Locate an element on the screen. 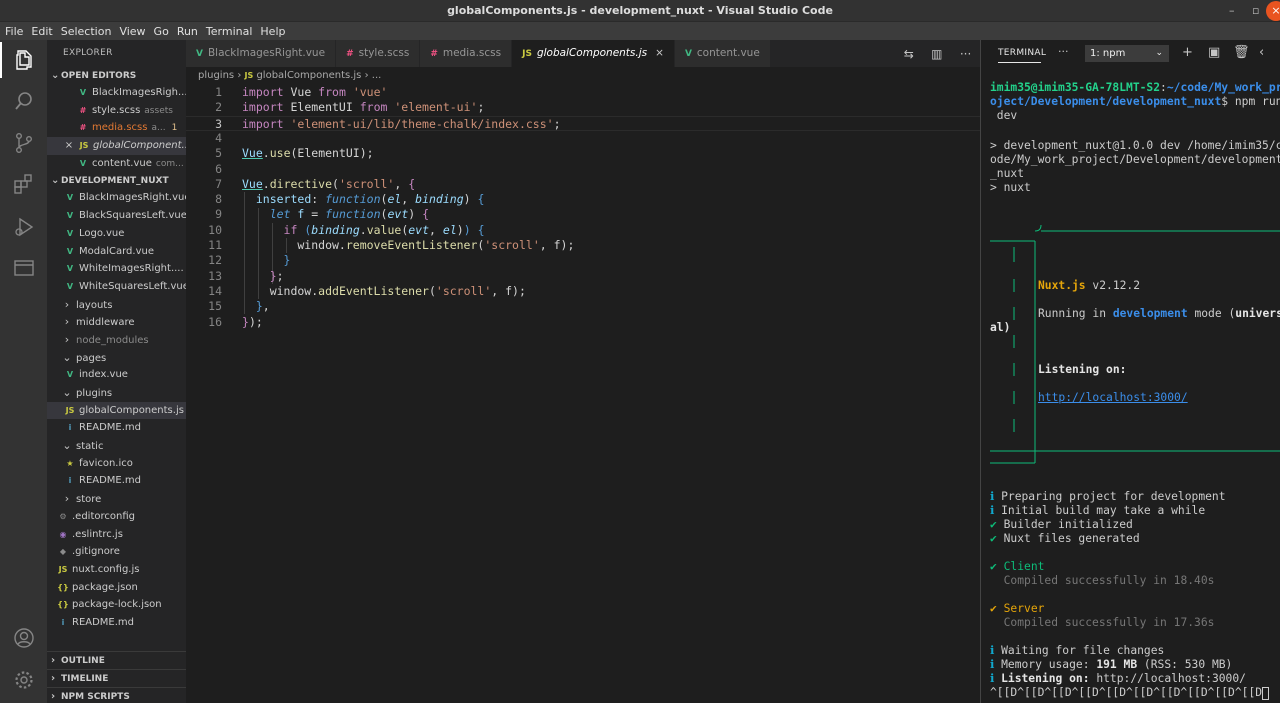  terminal-line: Running in development mode (univers is located at coordinates (1159, 313).